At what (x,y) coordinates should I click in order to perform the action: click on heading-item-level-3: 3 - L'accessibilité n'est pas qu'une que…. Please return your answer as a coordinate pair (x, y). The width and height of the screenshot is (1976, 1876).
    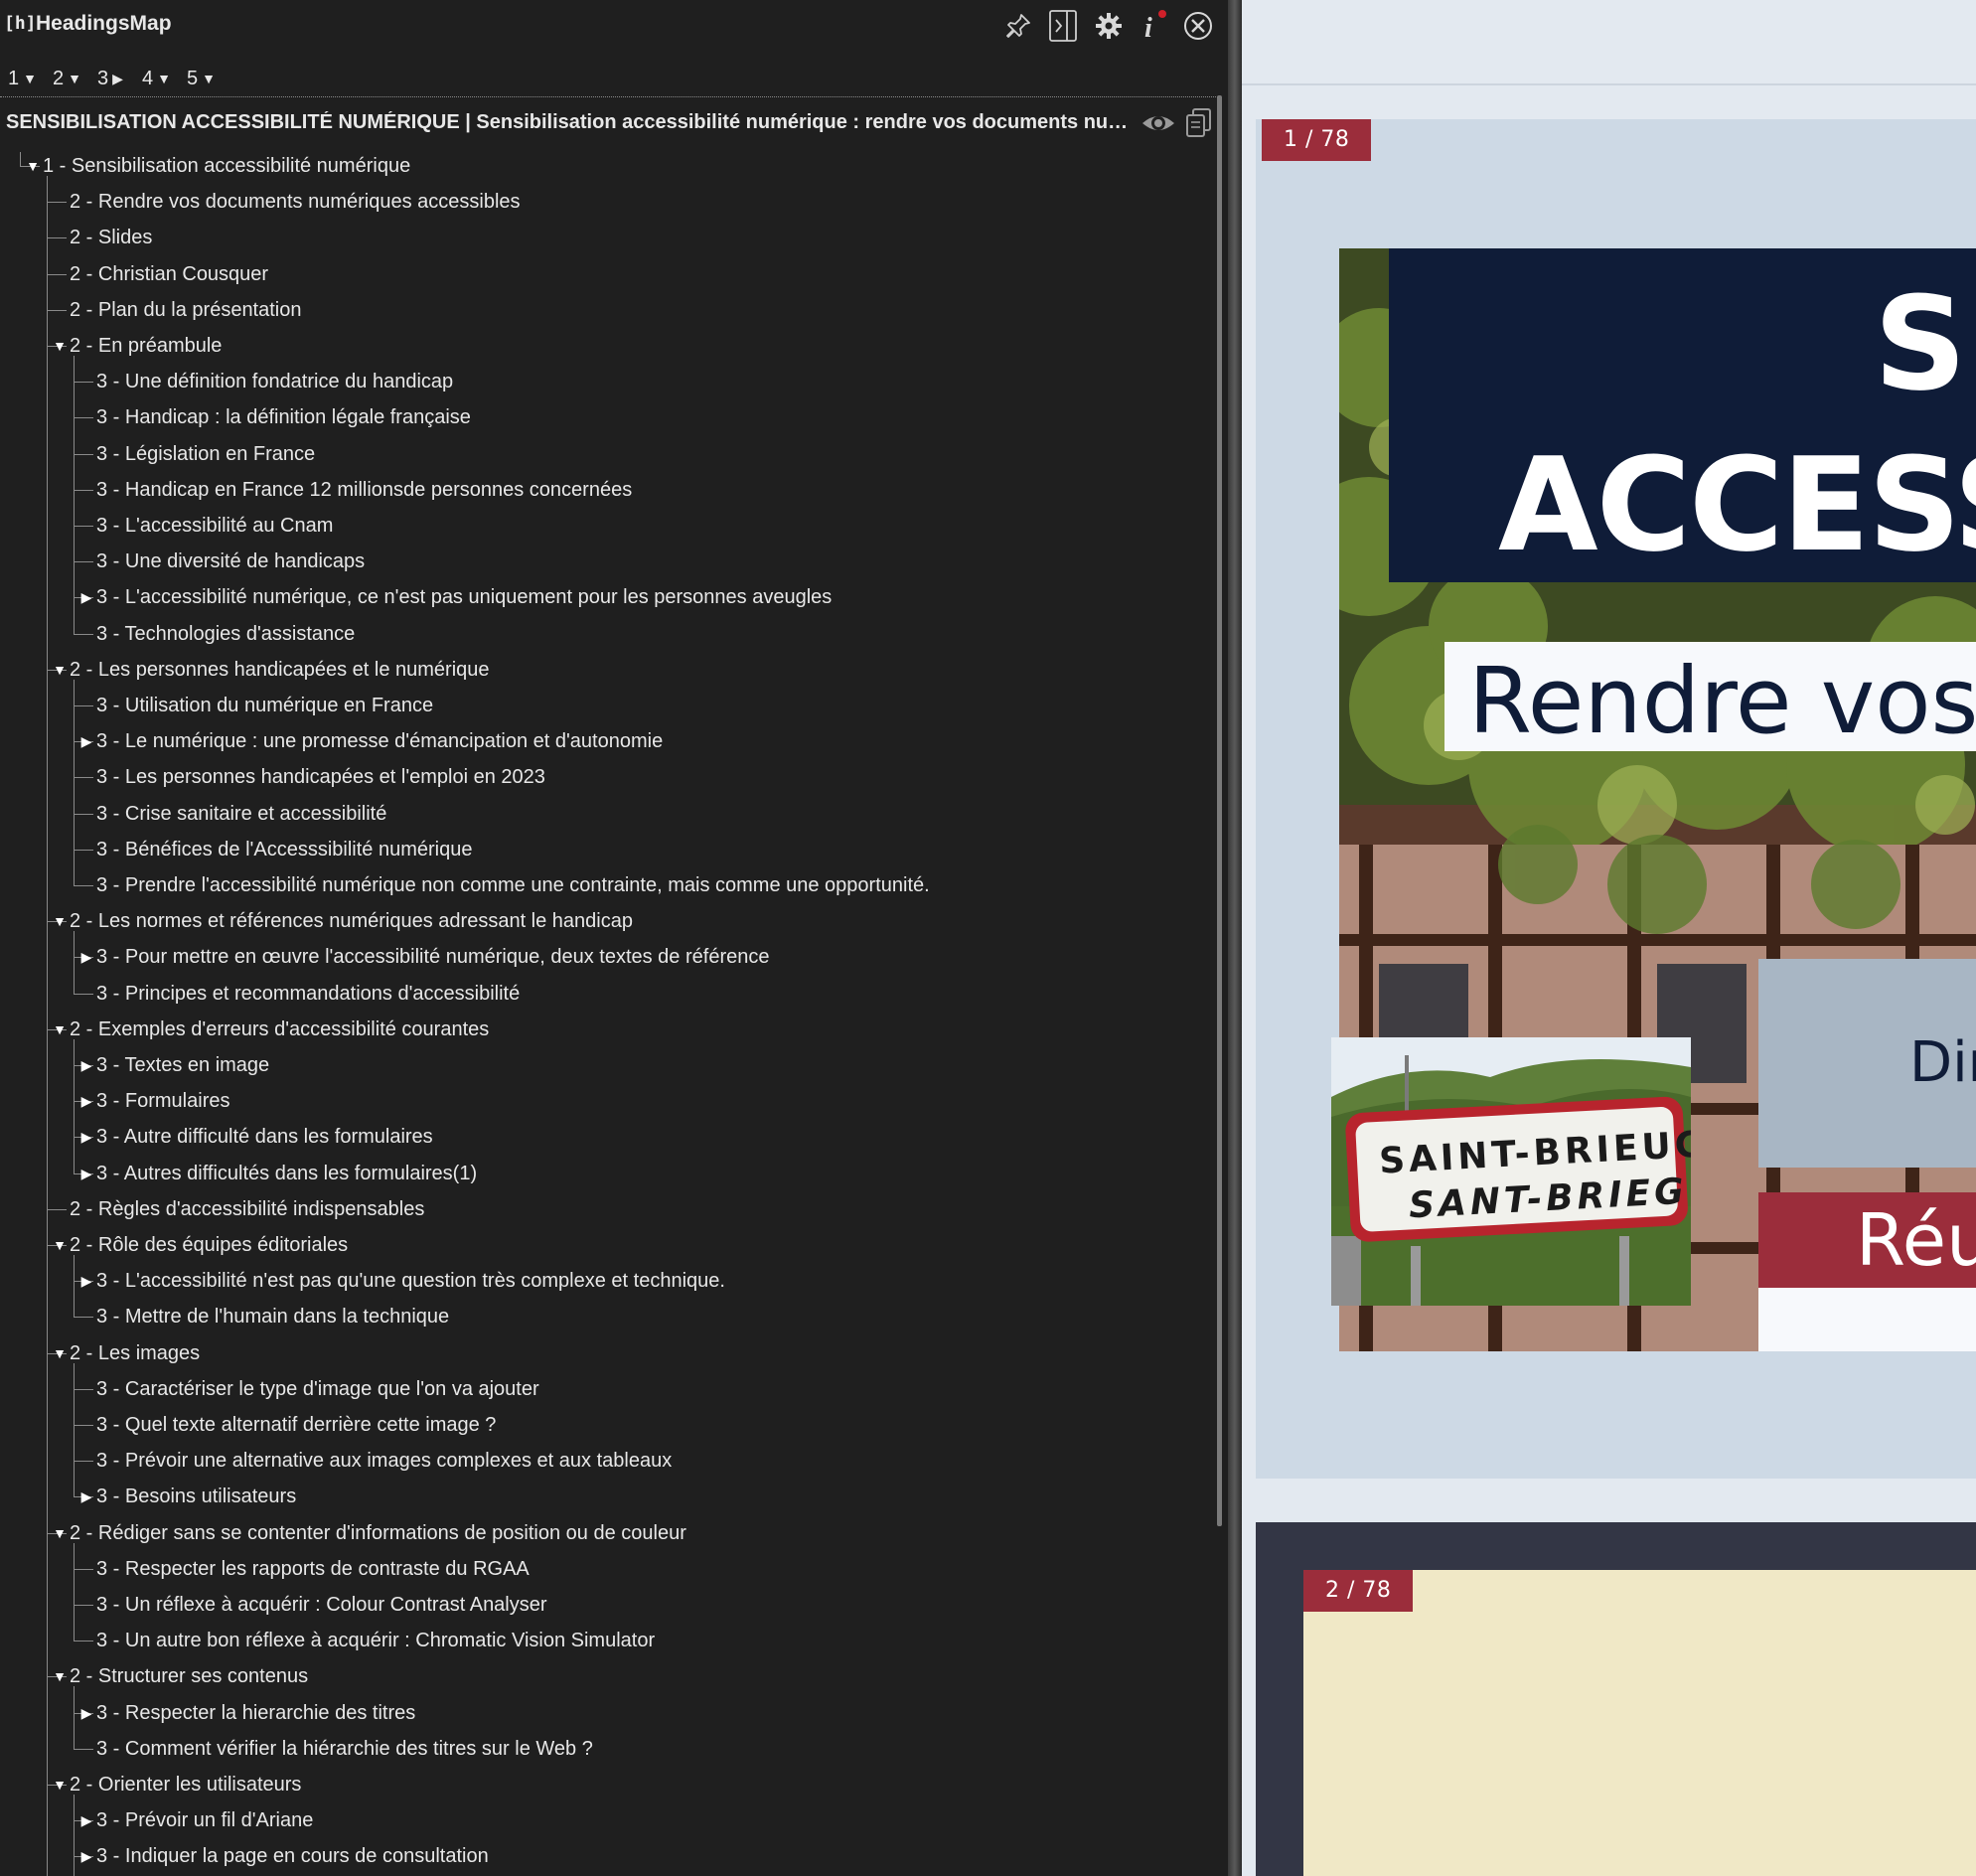
    Looking at the image, I should click on (410, 1281).